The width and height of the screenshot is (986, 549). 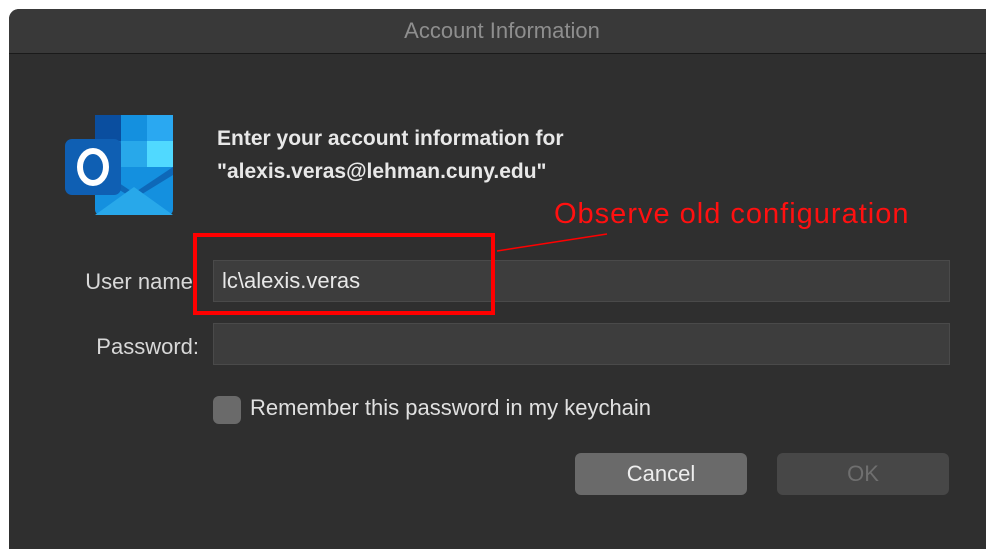 What do you see at coordinates (227, 410) in the screenshot?
I see `remember-password-checkbox` at bounding box center [227, 410].